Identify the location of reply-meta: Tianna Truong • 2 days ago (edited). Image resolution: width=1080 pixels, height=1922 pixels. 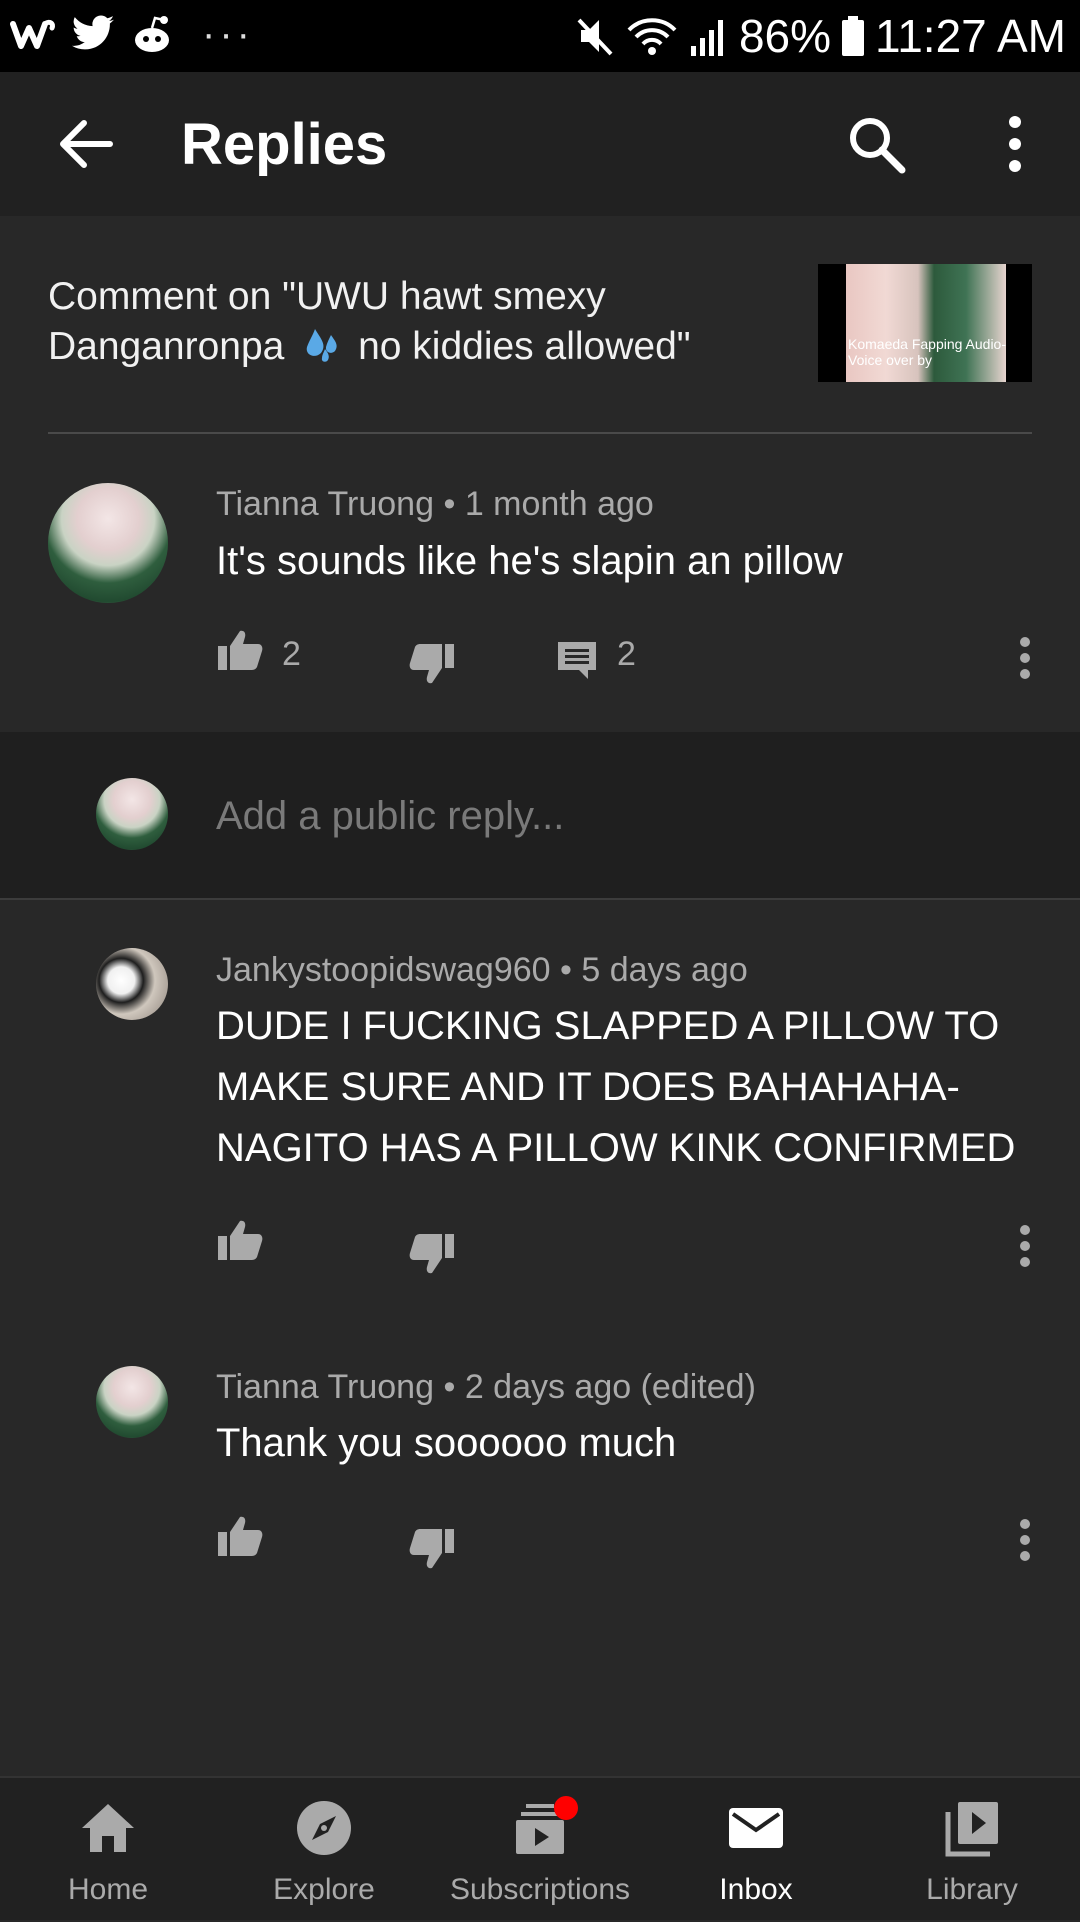
(486, 1387).